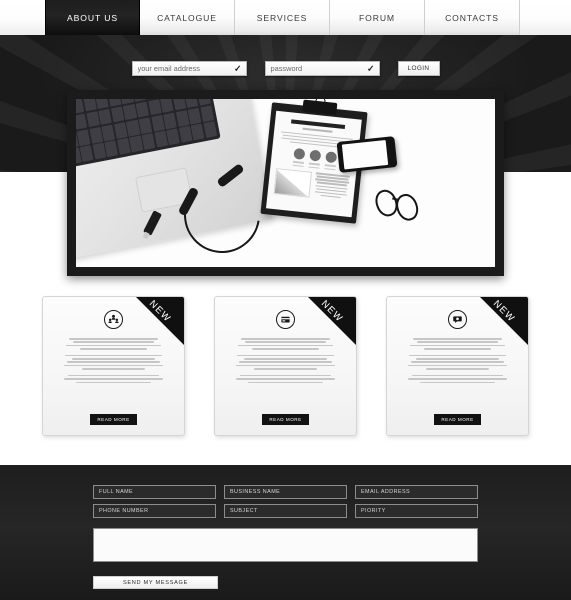 This screenshot has height=600, width=571. What do you see at coordinates (418, 68) in the screenshot?
I see `login-button: LOGIN` at bounding box center [418, 68].